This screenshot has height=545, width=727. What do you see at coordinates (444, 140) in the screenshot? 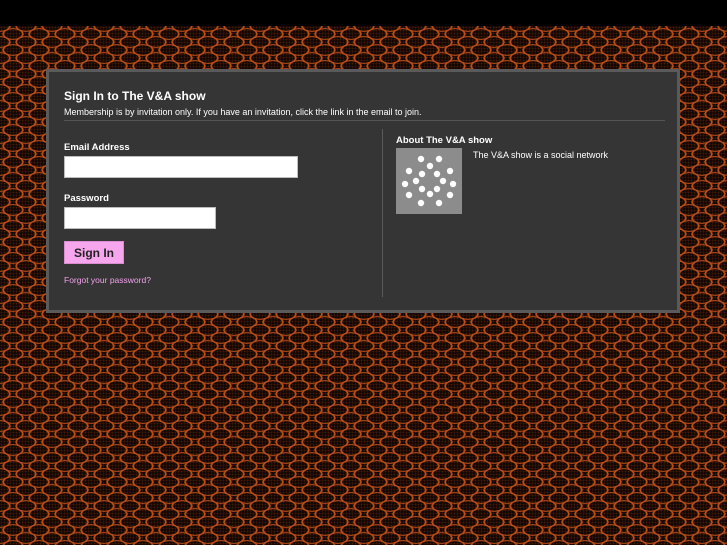
I see `about-title: About The V&A show` at bounding box center [444, 140].